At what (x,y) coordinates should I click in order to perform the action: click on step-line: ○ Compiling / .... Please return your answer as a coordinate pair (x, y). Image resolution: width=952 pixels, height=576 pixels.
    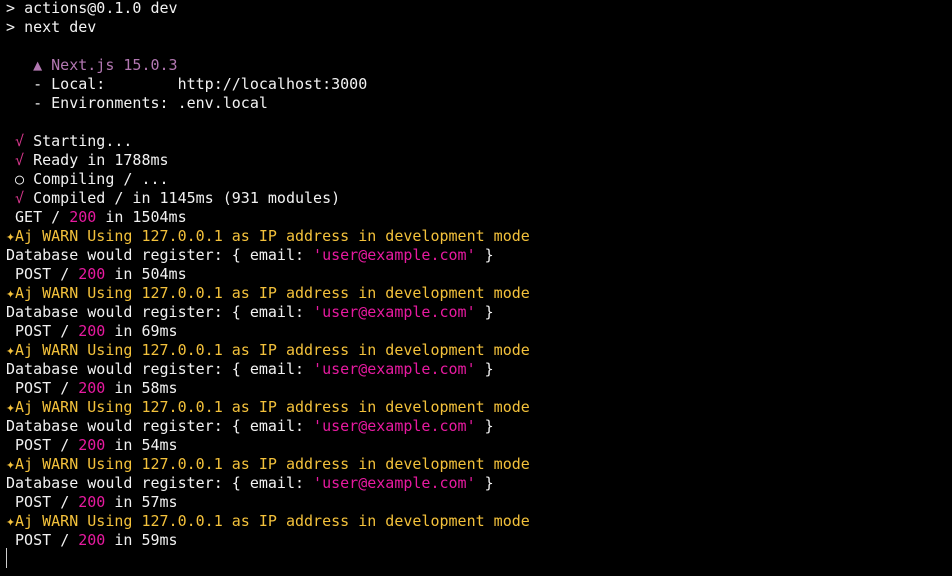
    Looking at the image, I should click on (479, 179).